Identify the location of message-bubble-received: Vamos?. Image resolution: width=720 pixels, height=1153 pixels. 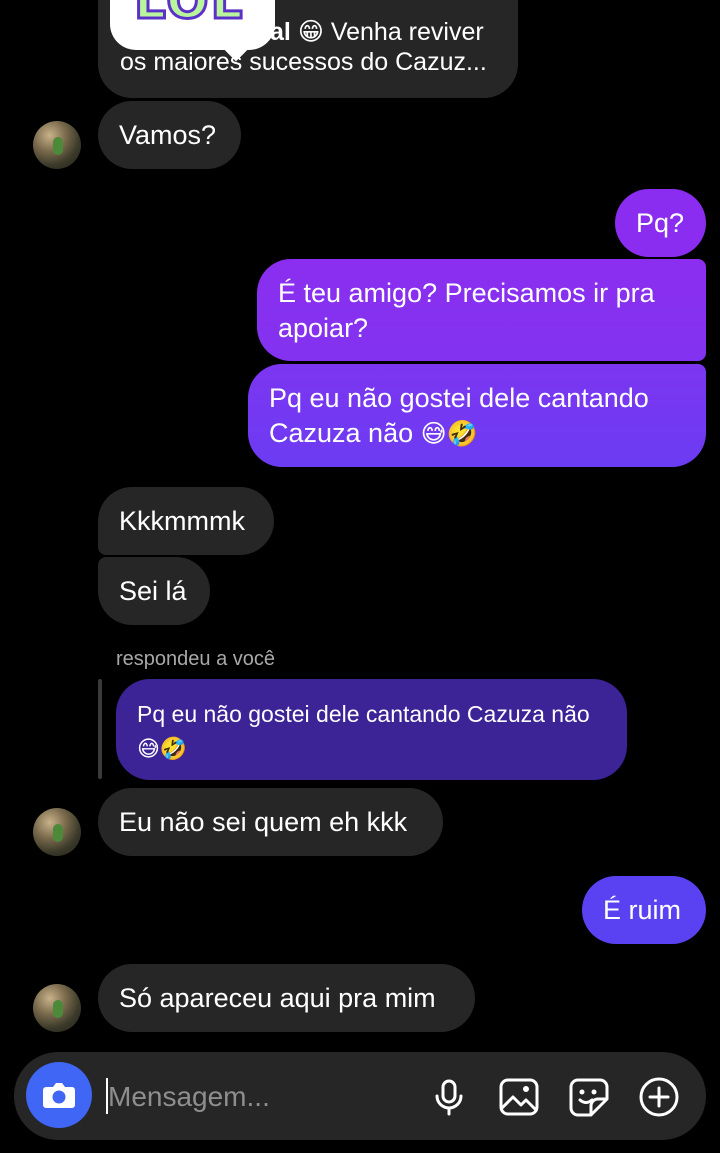
(169, 135).